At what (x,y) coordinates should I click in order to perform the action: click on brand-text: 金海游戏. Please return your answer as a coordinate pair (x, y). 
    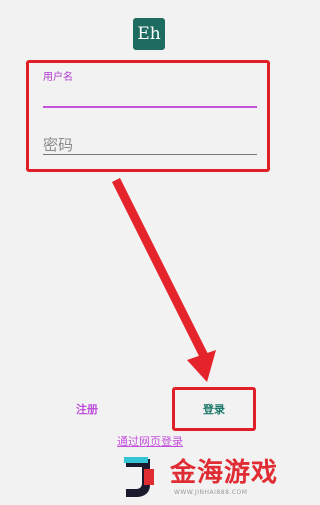
    Looking at the image, I should click on (224, 473).